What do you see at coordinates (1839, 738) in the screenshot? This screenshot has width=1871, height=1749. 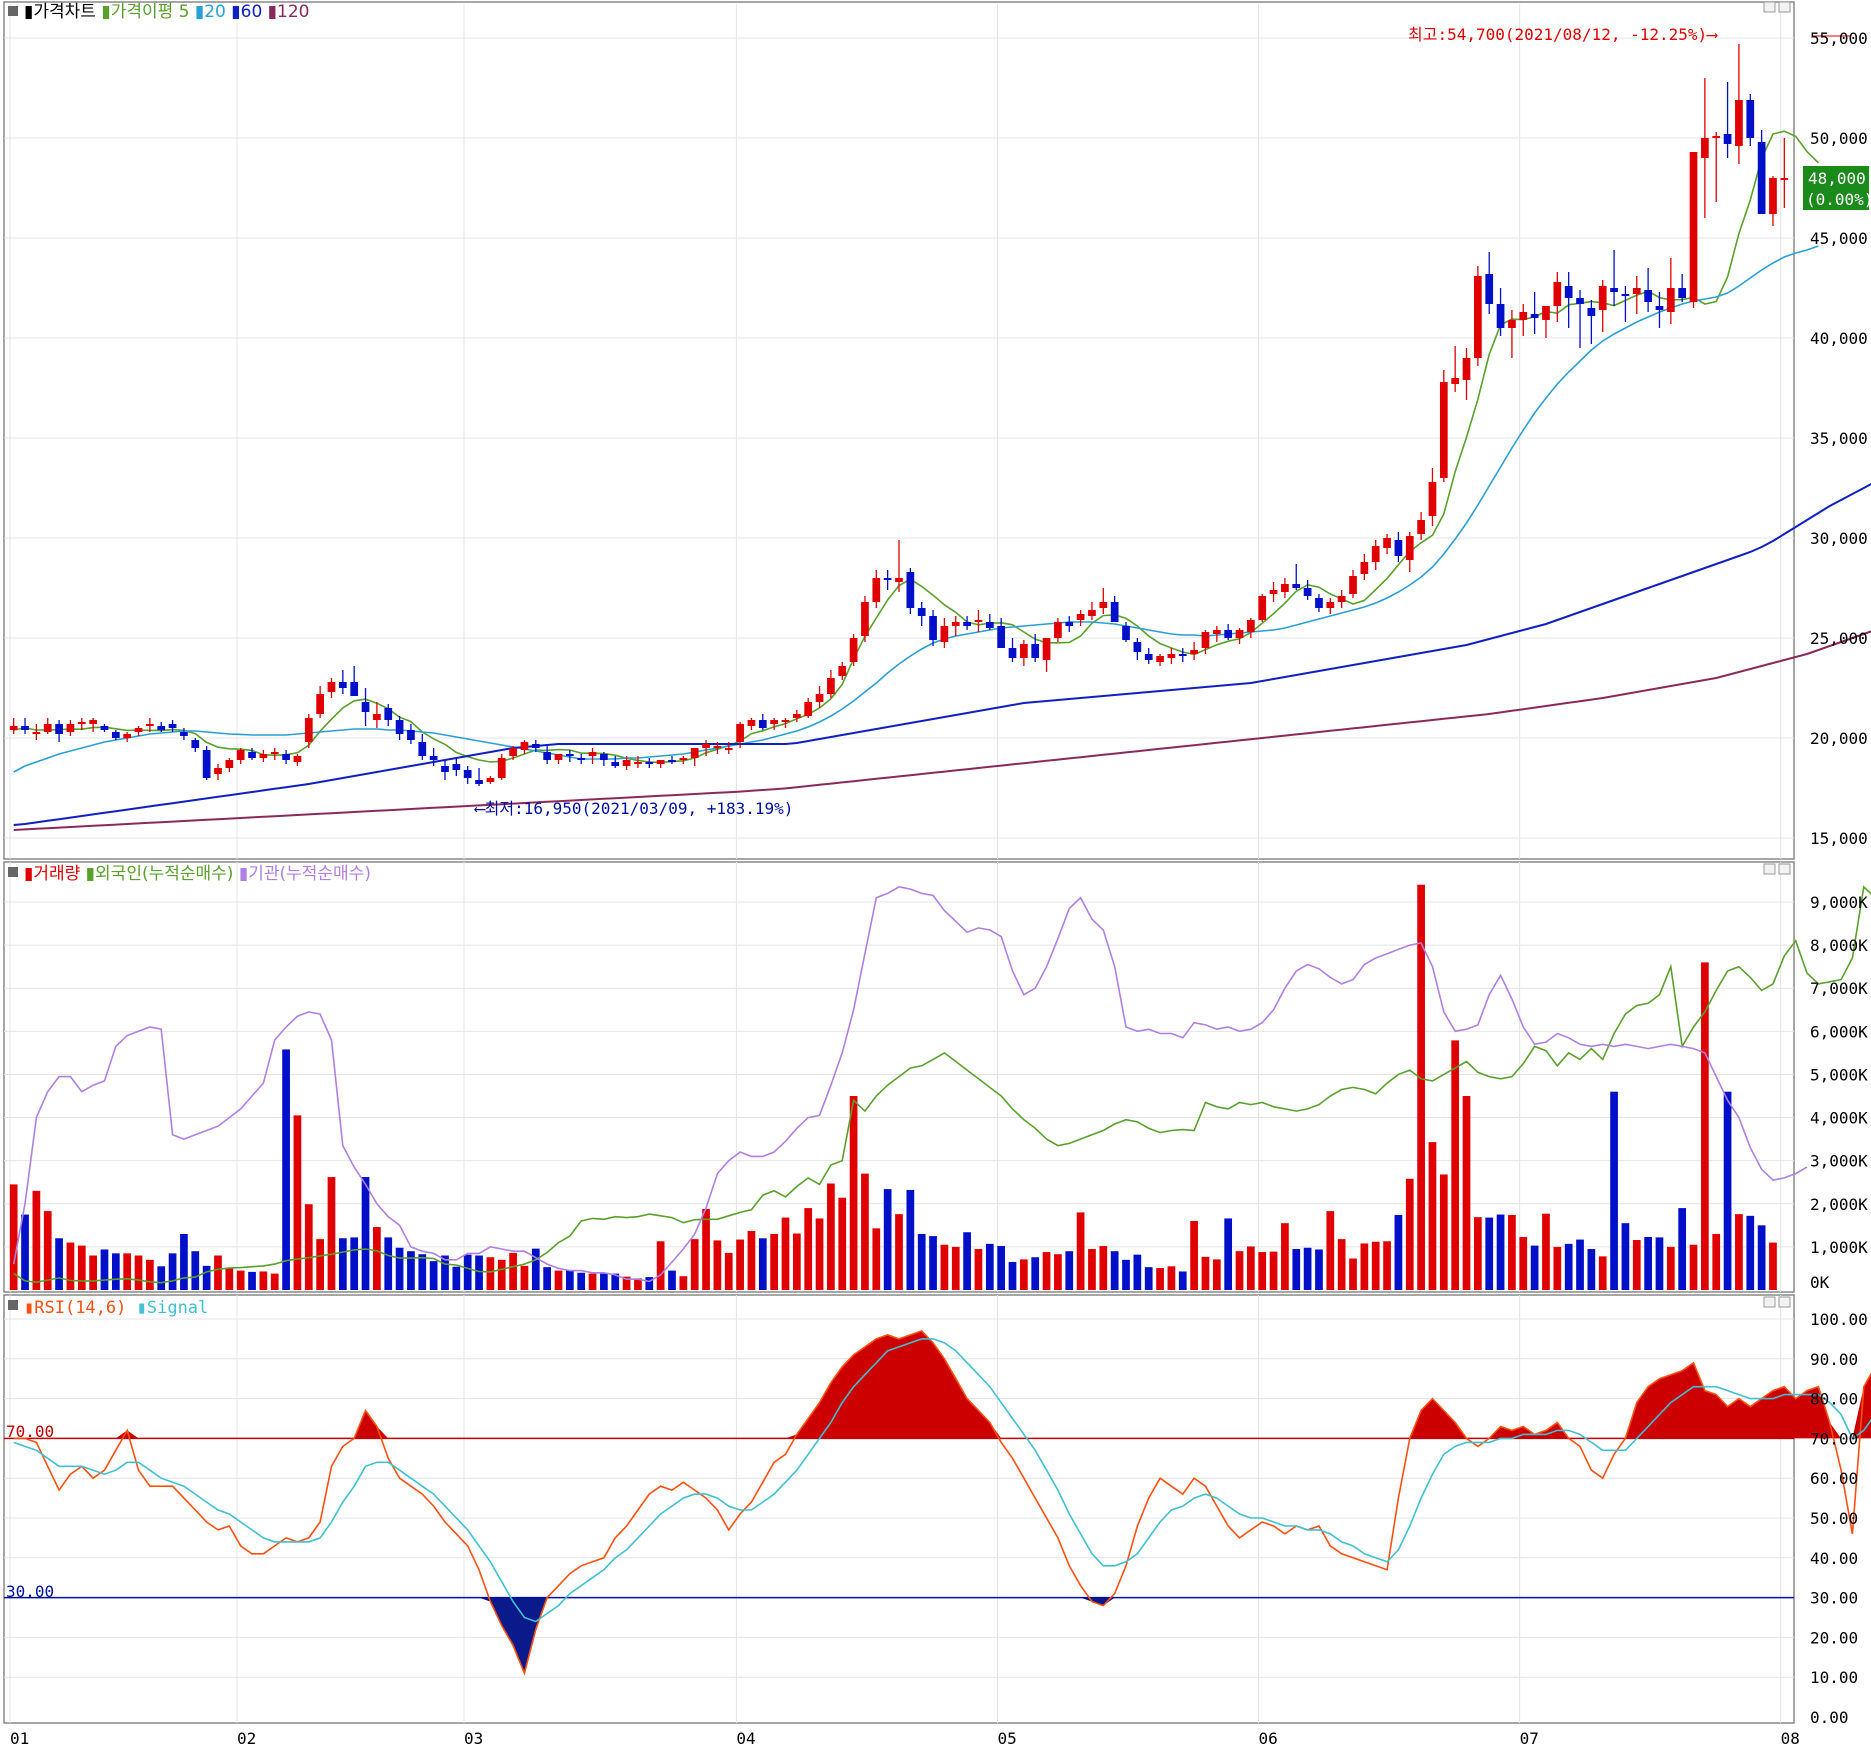 I see `price-tick-label: 20,000` at bounding box center [1839, 738].